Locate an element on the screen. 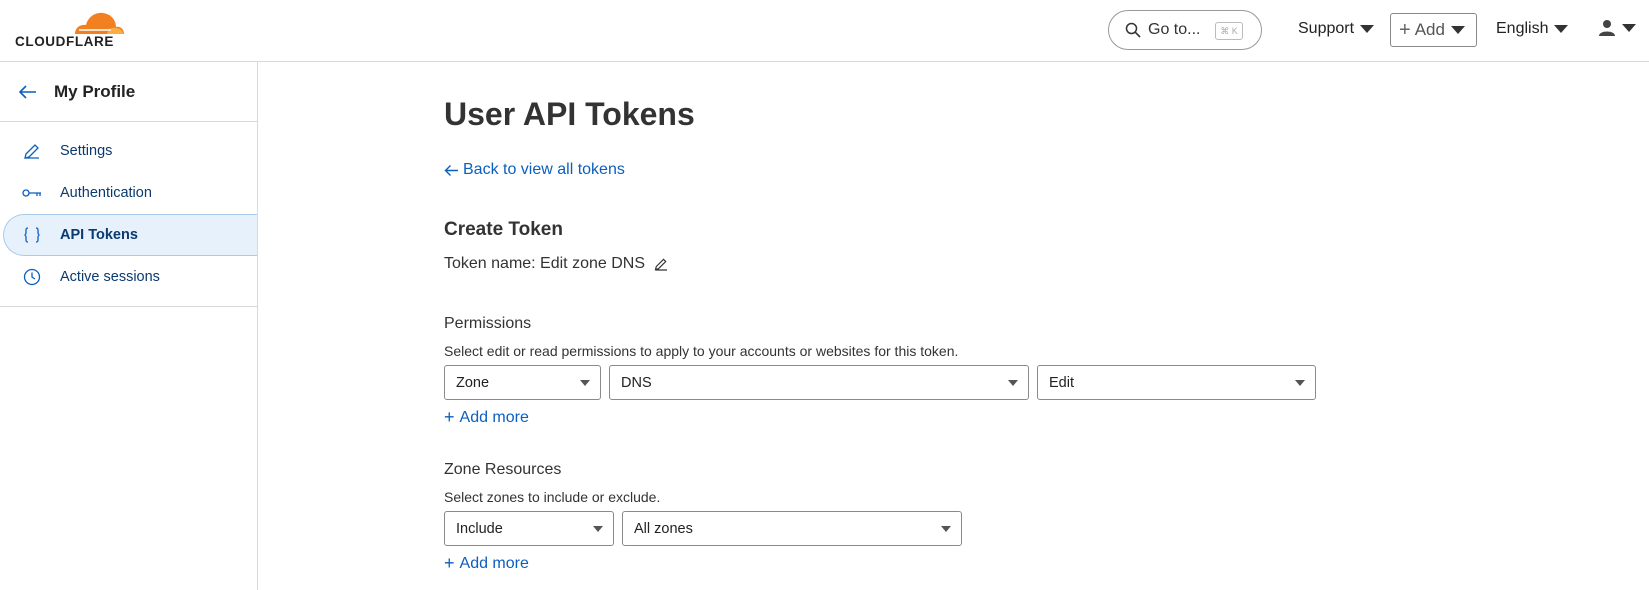 The width and height of the screenshot is (1649, 590). permission-group-select: DNS is located at coordinates (819, 382).